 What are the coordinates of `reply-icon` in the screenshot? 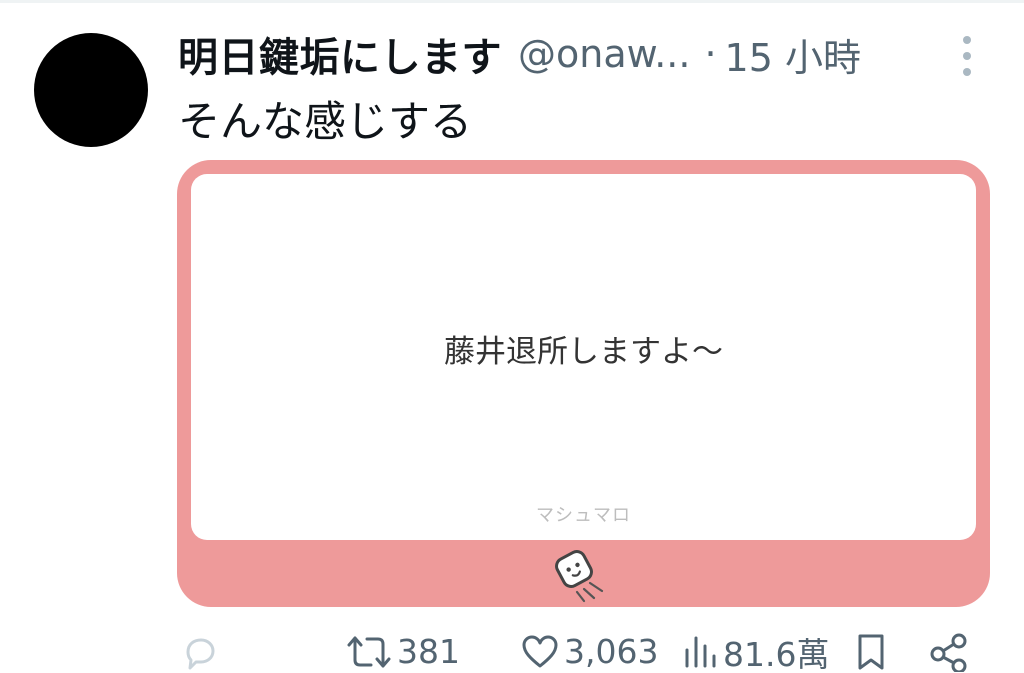 It's located at (200, 653).